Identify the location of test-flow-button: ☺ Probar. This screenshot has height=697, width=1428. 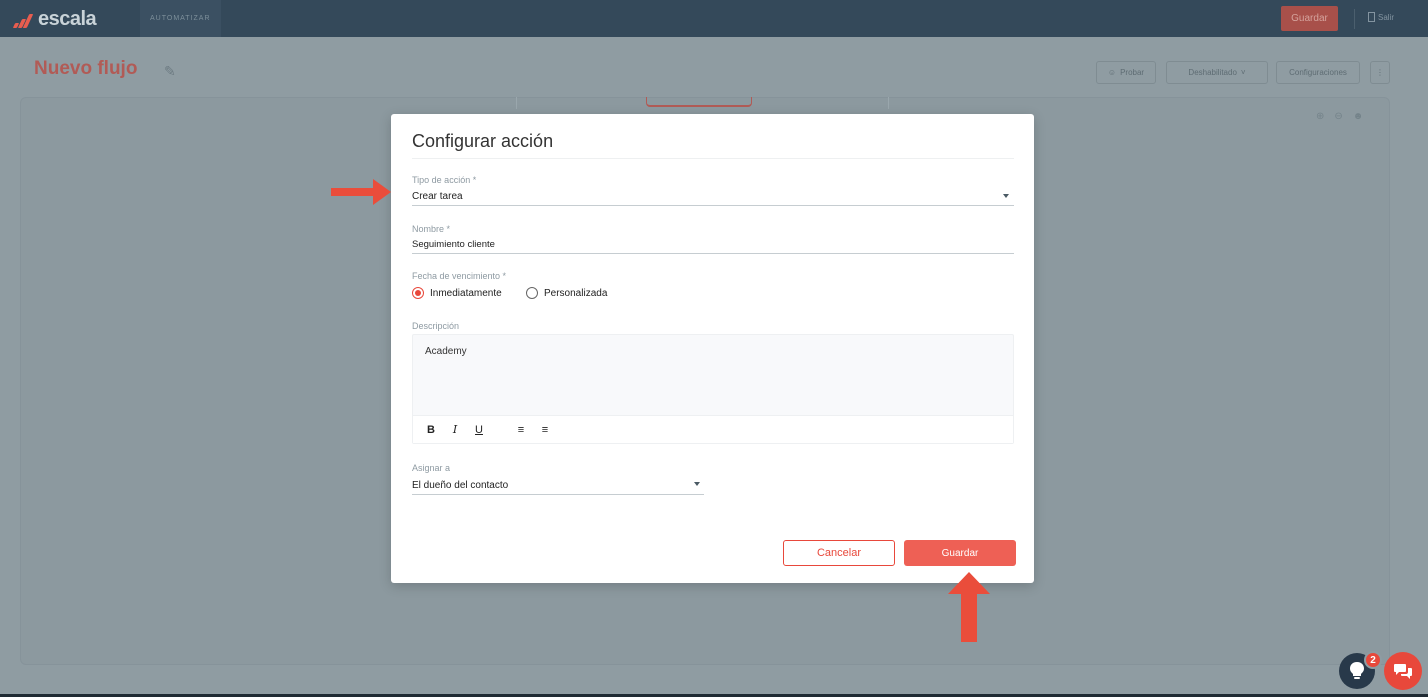
(1126, 72).